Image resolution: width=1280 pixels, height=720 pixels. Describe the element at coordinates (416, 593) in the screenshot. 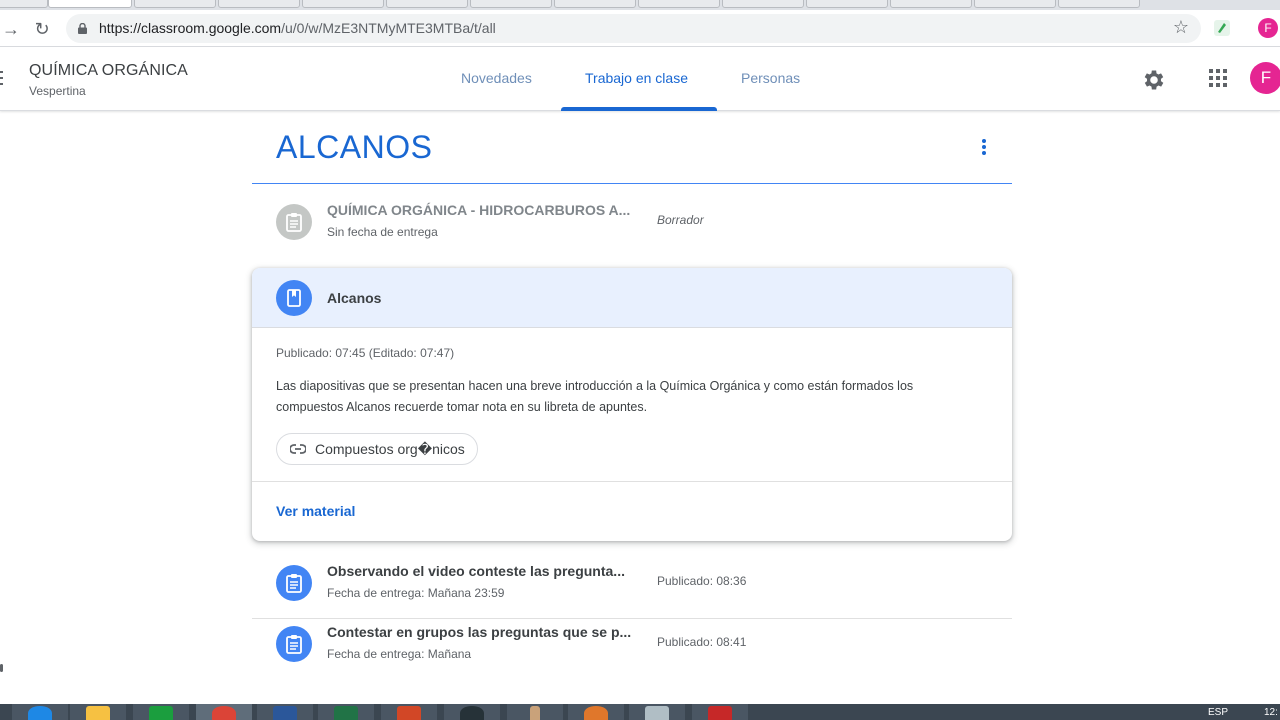

I see `item-due-date: Fecha de entrega: Mañana 23:59` at that location.